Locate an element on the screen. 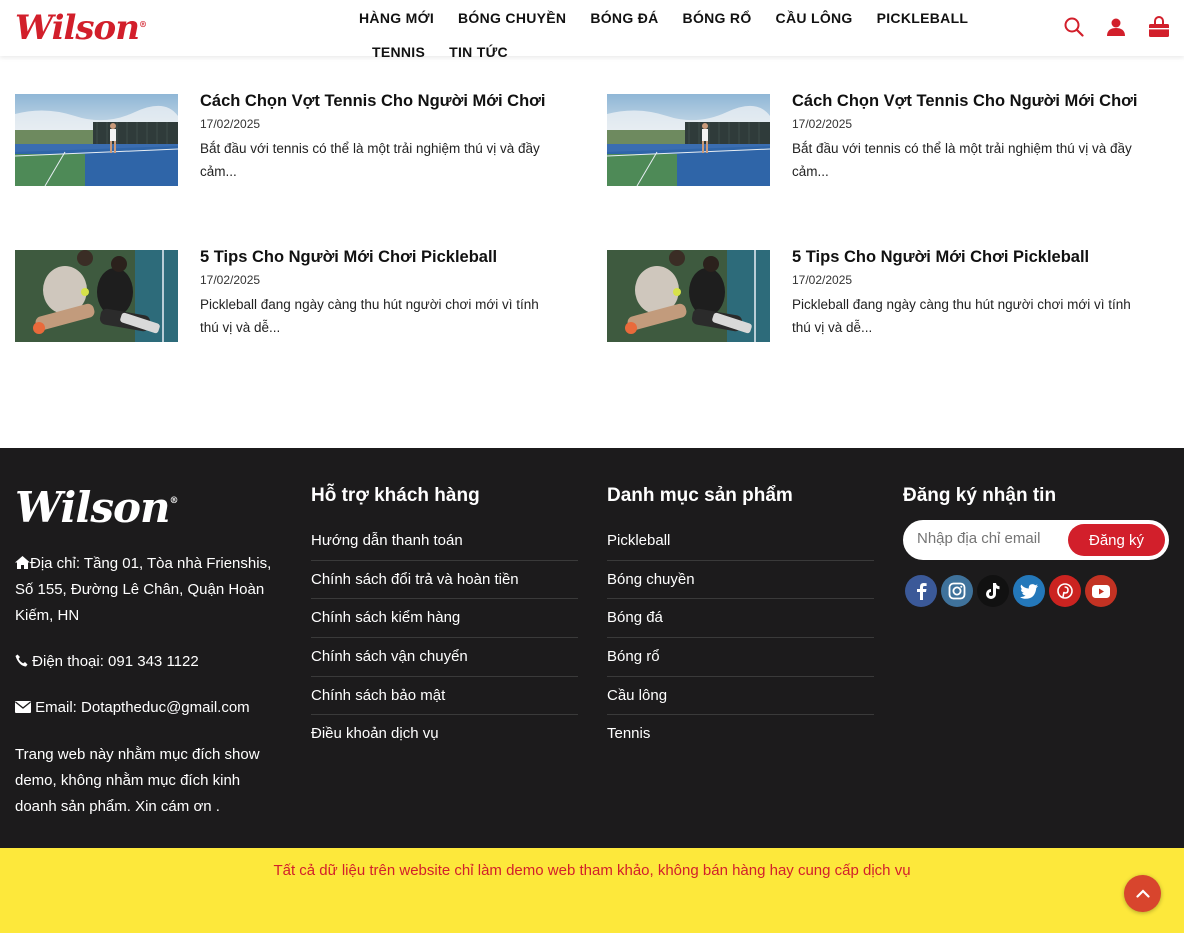 This screenshot has height=933, width=1184. back-to-top-button is located at coordinates (1142, 893).